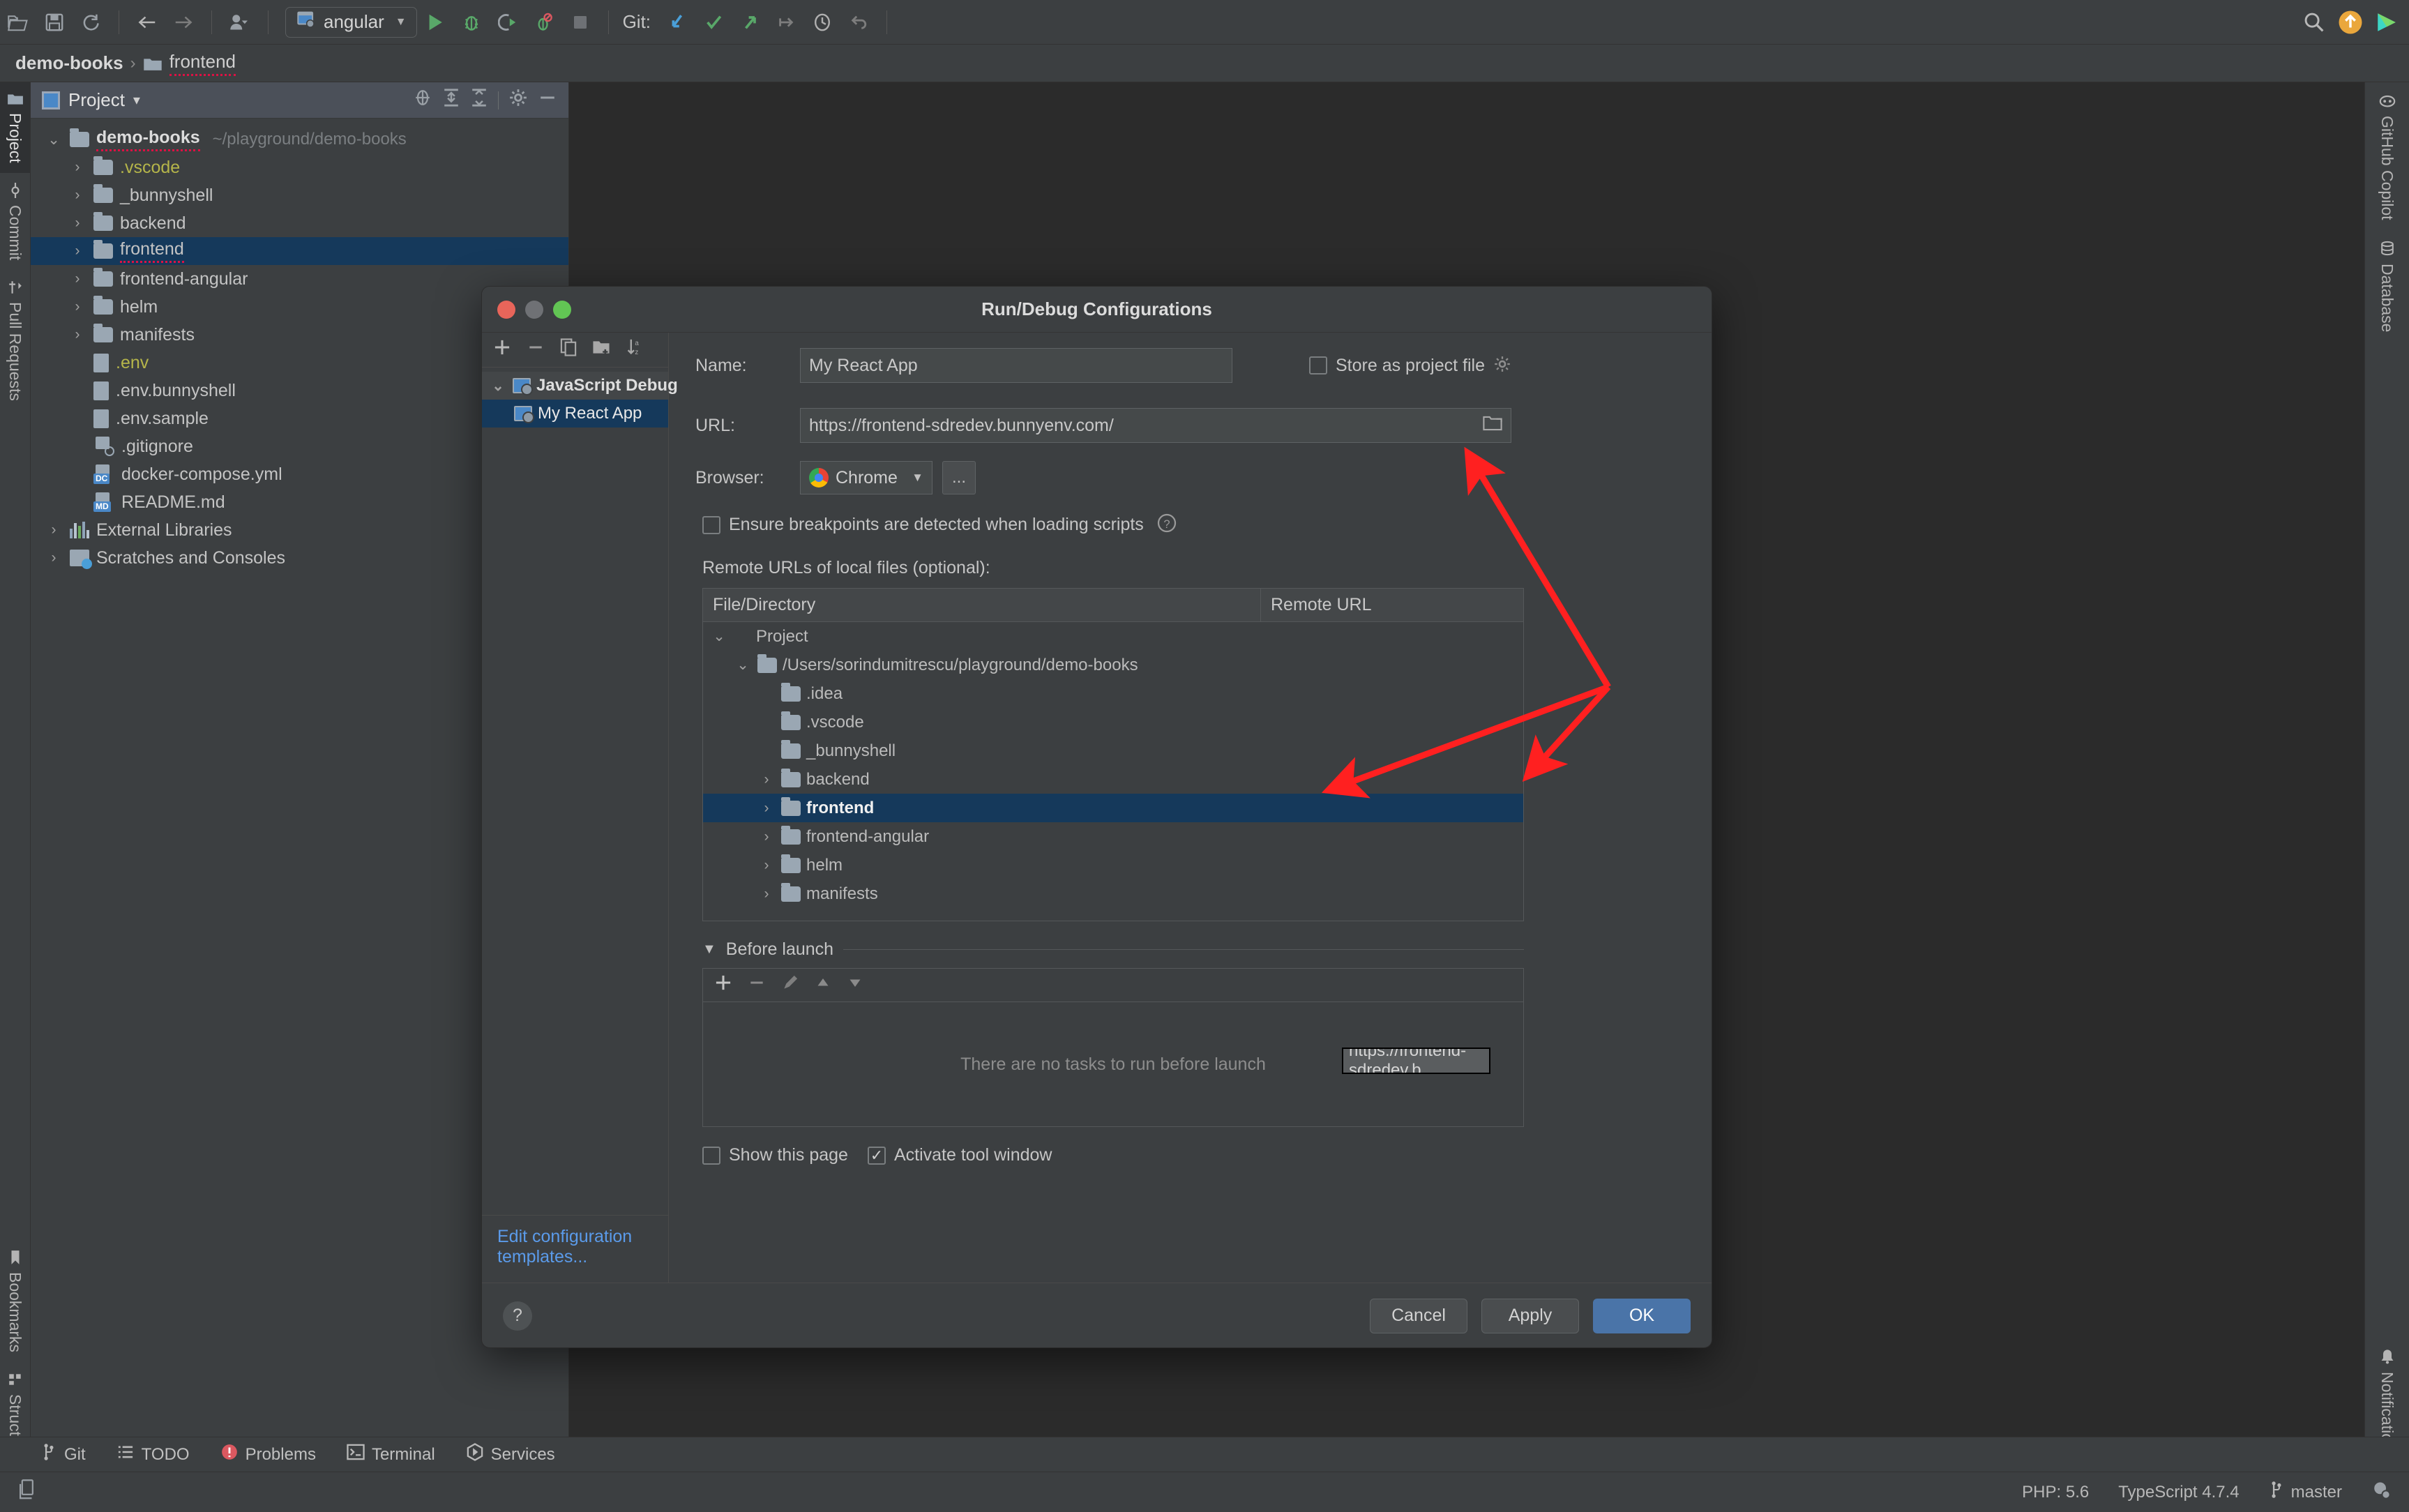 This screenshot has height=1512, width=2409. Describe the element at coordinates (823, 985) in the screenshot. I see `move-up-icon` at that location.